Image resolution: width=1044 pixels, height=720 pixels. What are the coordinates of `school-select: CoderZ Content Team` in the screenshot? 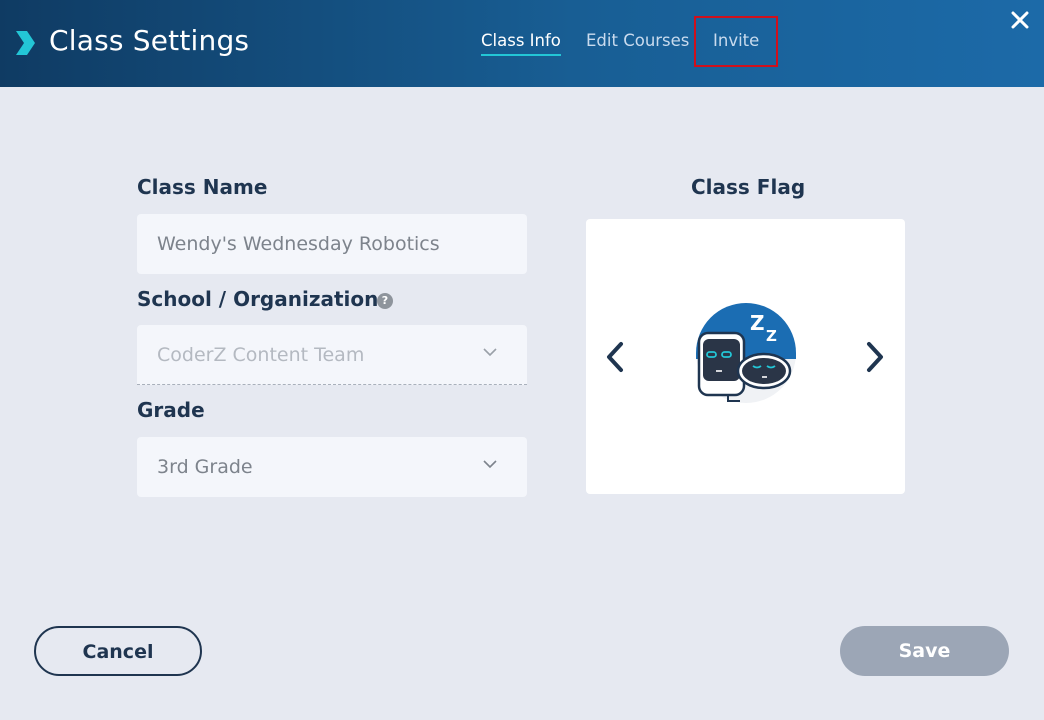 It's located at (332, 355).